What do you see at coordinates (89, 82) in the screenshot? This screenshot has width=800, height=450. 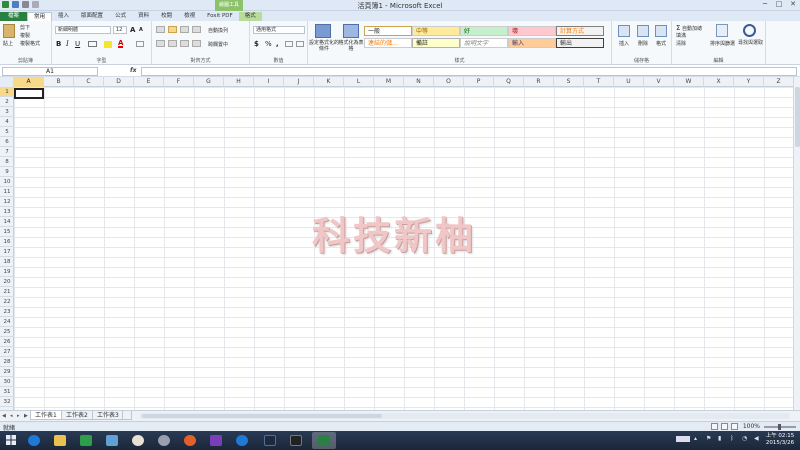 I see `column-header-c: C` at bounding box center [89, 82].